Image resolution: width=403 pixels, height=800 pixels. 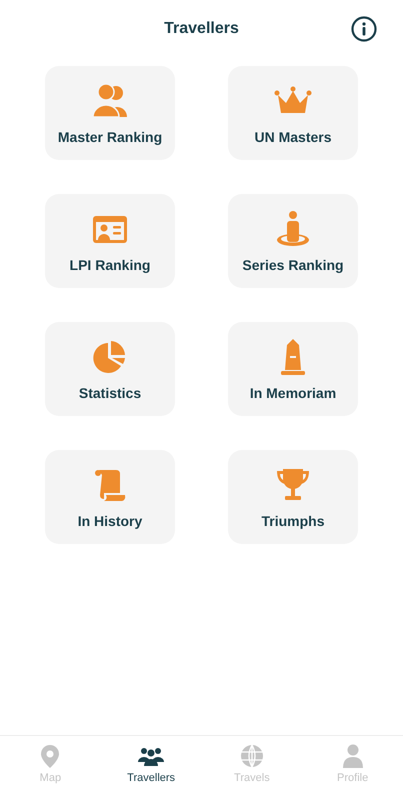 I want to click on menu-card: LPI Ranking, so click(x=110, y=241).